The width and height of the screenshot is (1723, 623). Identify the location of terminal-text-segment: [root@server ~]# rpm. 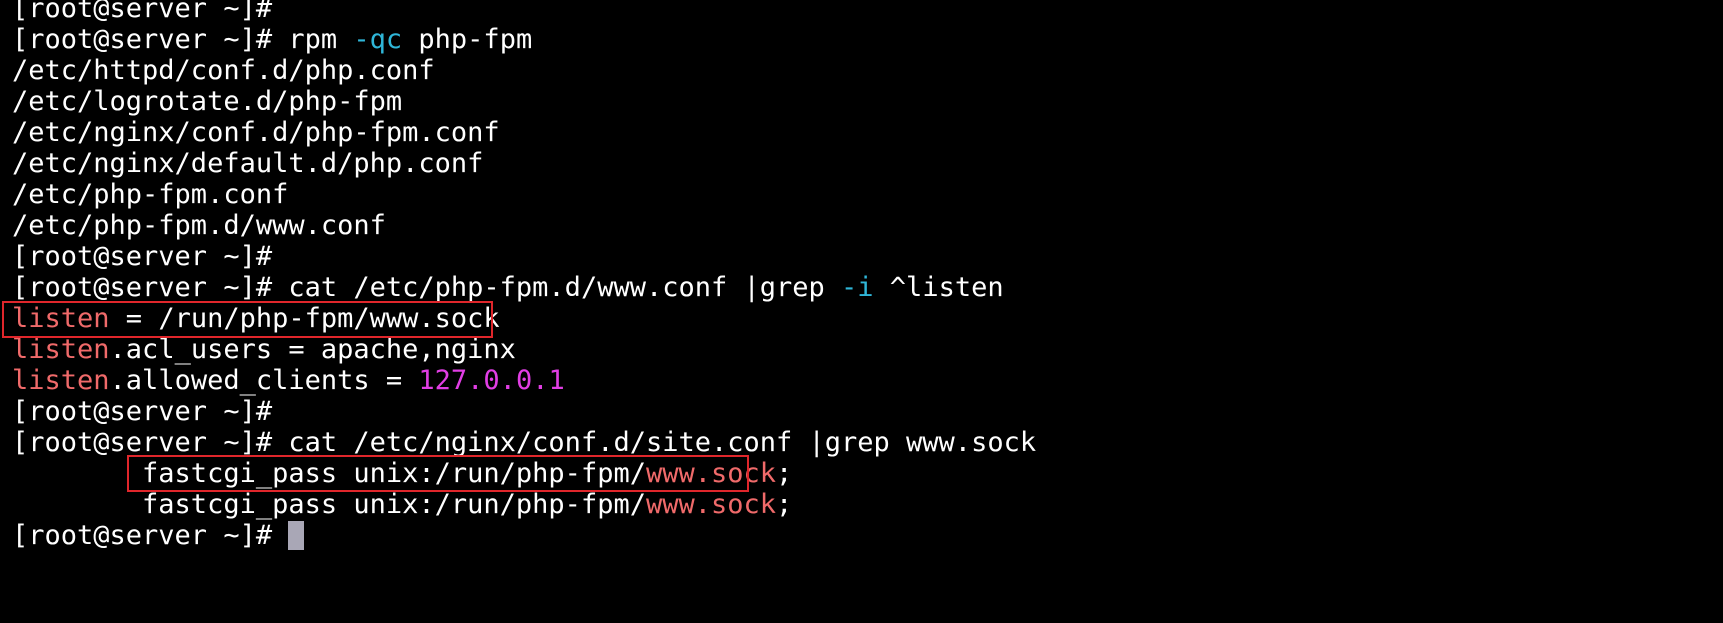
(183, 39).